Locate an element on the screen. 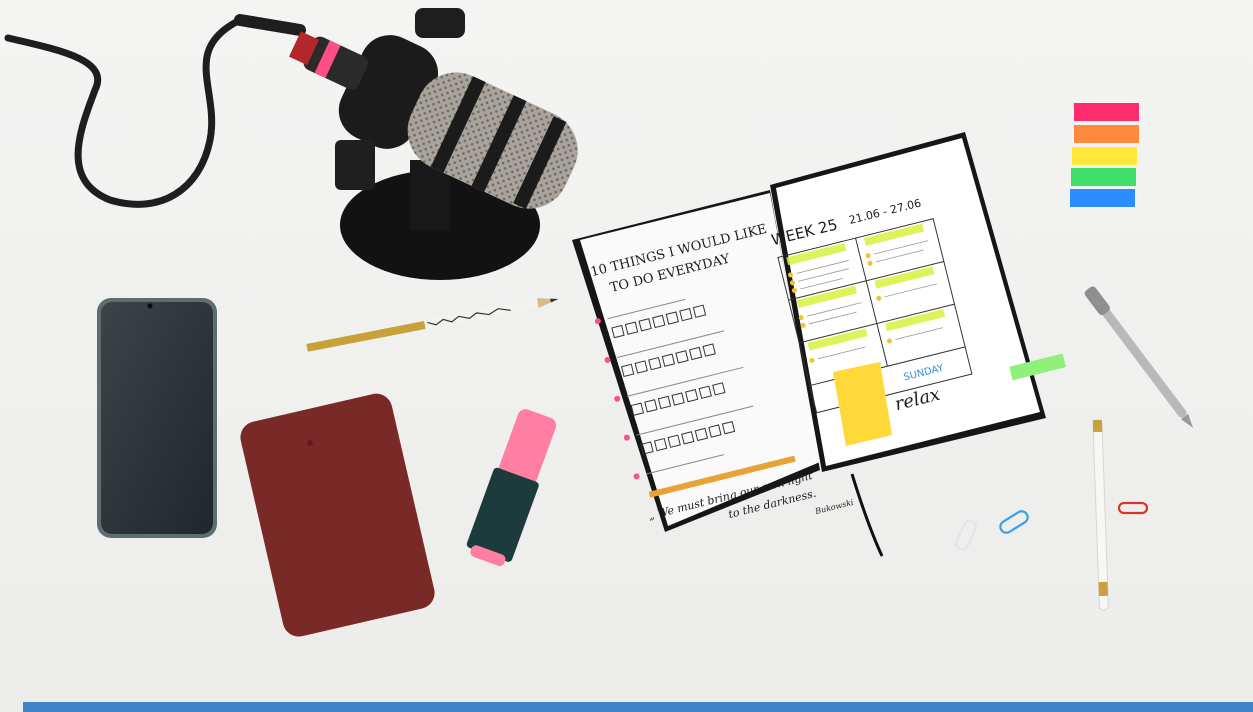 This screenshot has width=1253, height=712. bottom-accent-bar is located at coordinates (638, 707).